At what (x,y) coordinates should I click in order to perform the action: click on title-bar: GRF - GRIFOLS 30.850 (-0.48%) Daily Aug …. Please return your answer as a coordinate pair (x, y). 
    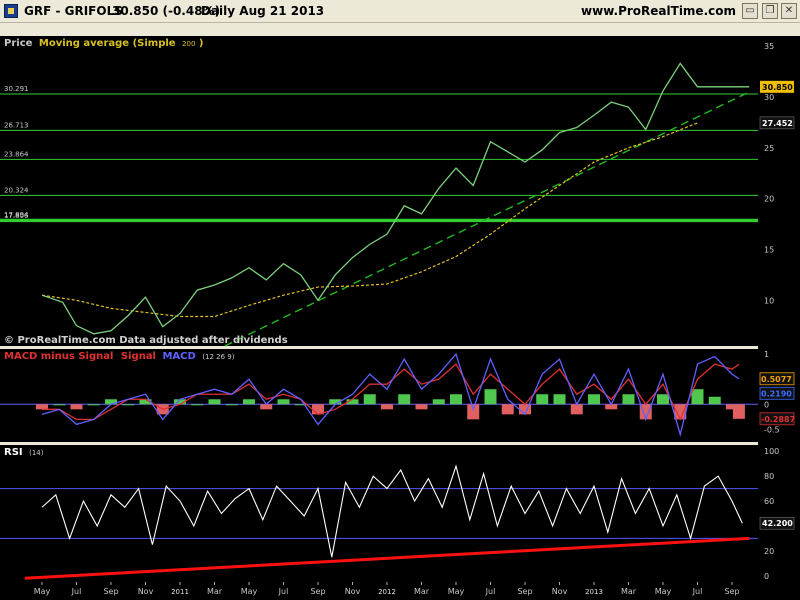
    Looking at the image, I should click on (400, 11).